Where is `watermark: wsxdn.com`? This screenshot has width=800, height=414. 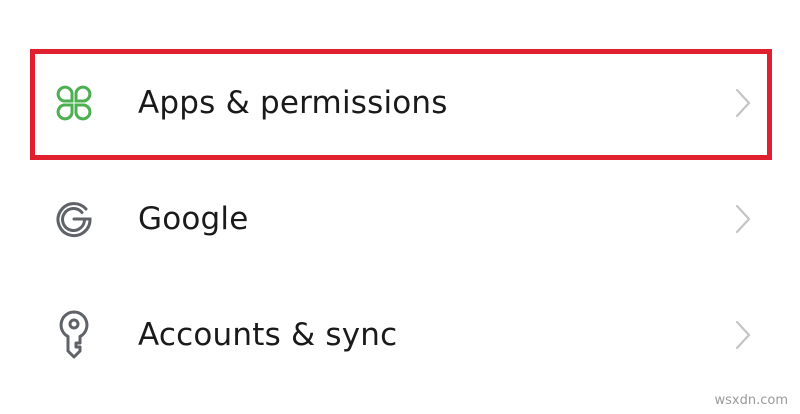
watermark: wsxdn.com is located at coordinates (751, 400).